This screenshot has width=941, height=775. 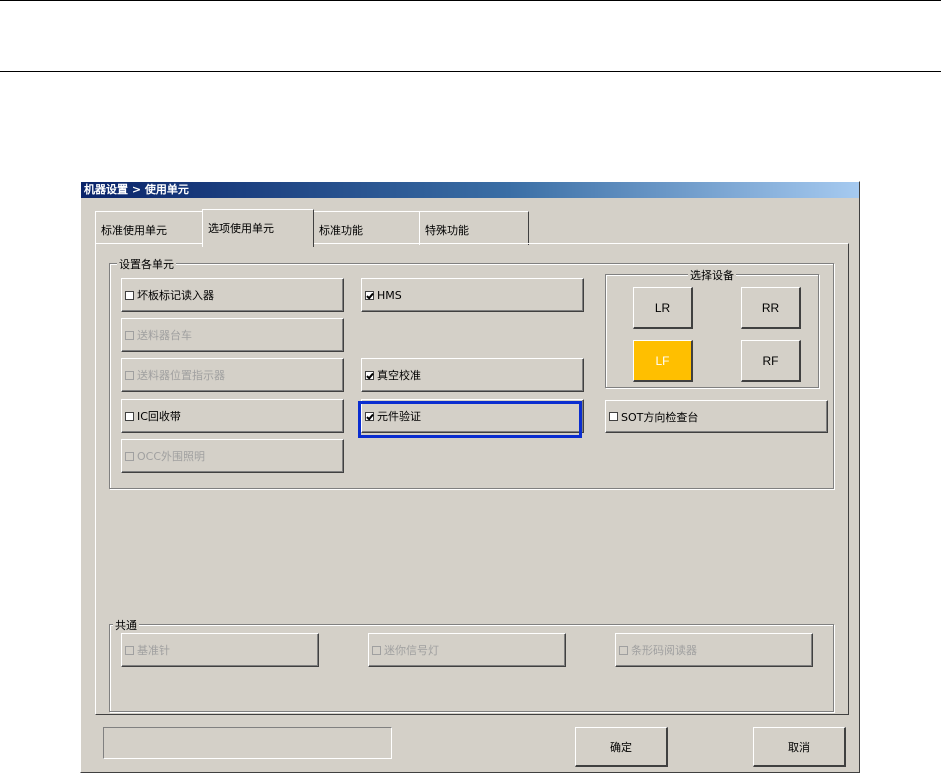 I want to click on feeder-cart-checkbox, so click(x=129, y=335).